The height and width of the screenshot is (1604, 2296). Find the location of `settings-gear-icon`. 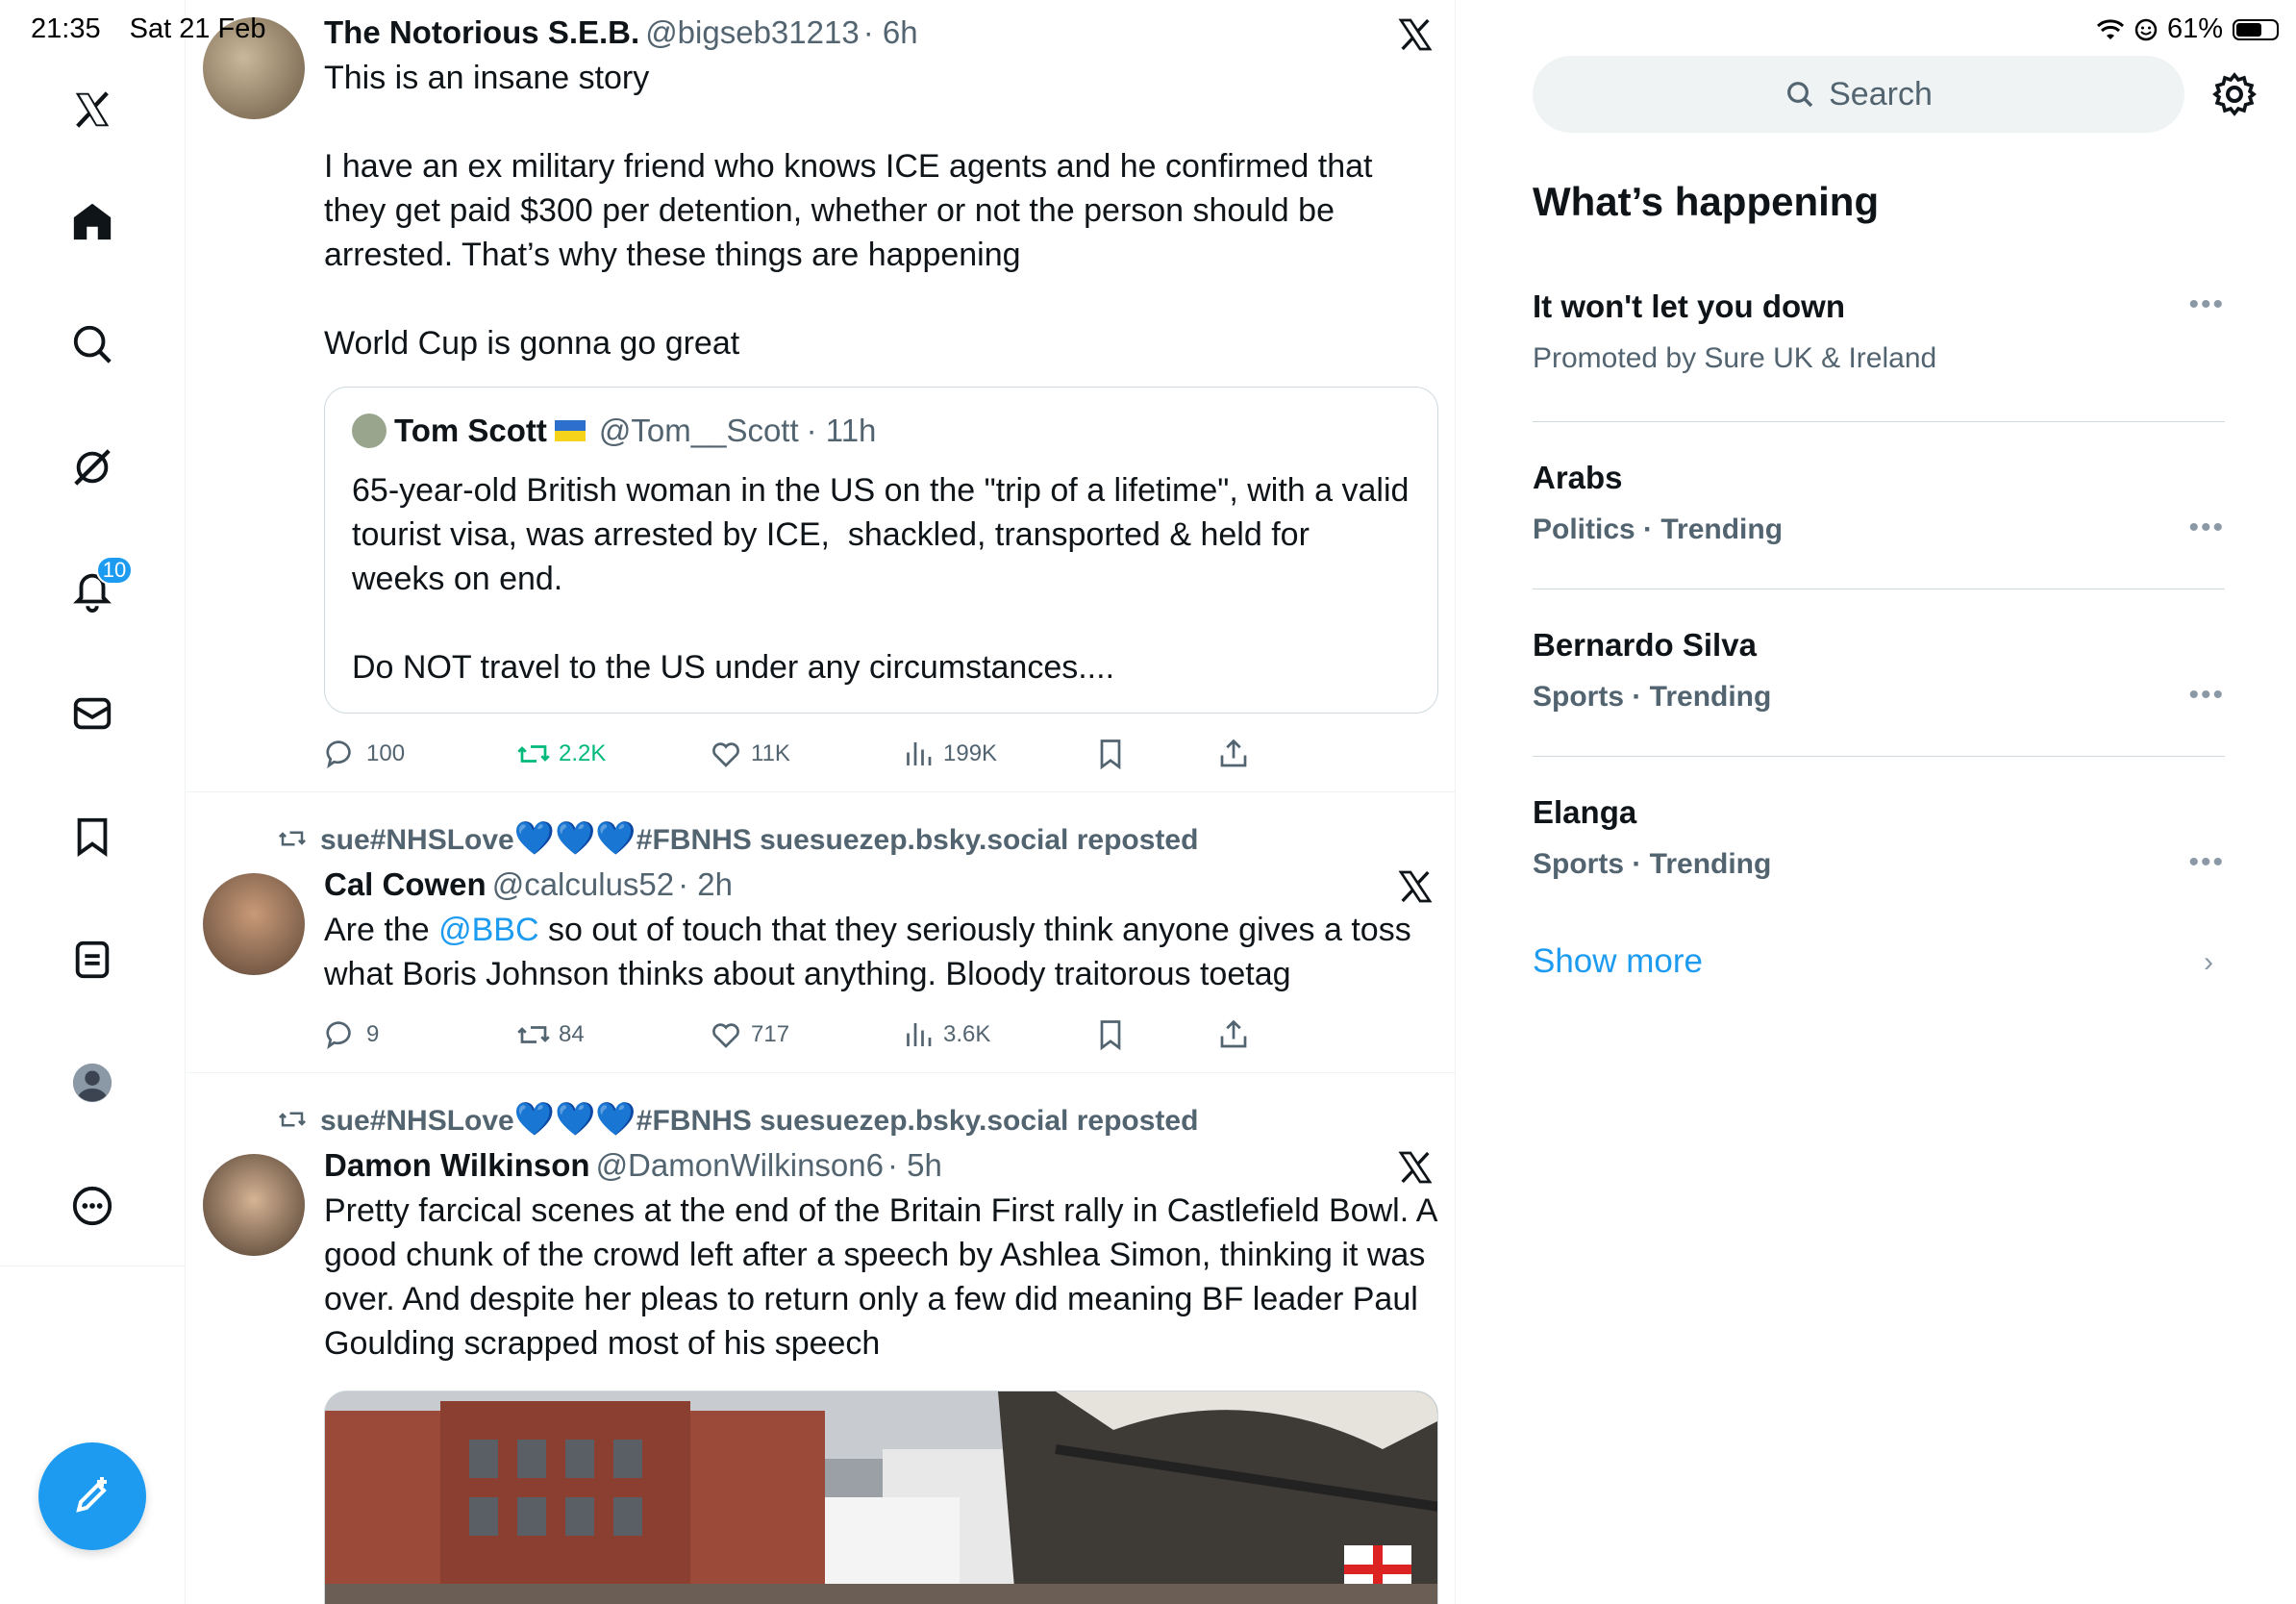

settings-gear-icon is located at coordinates (2234, 94).